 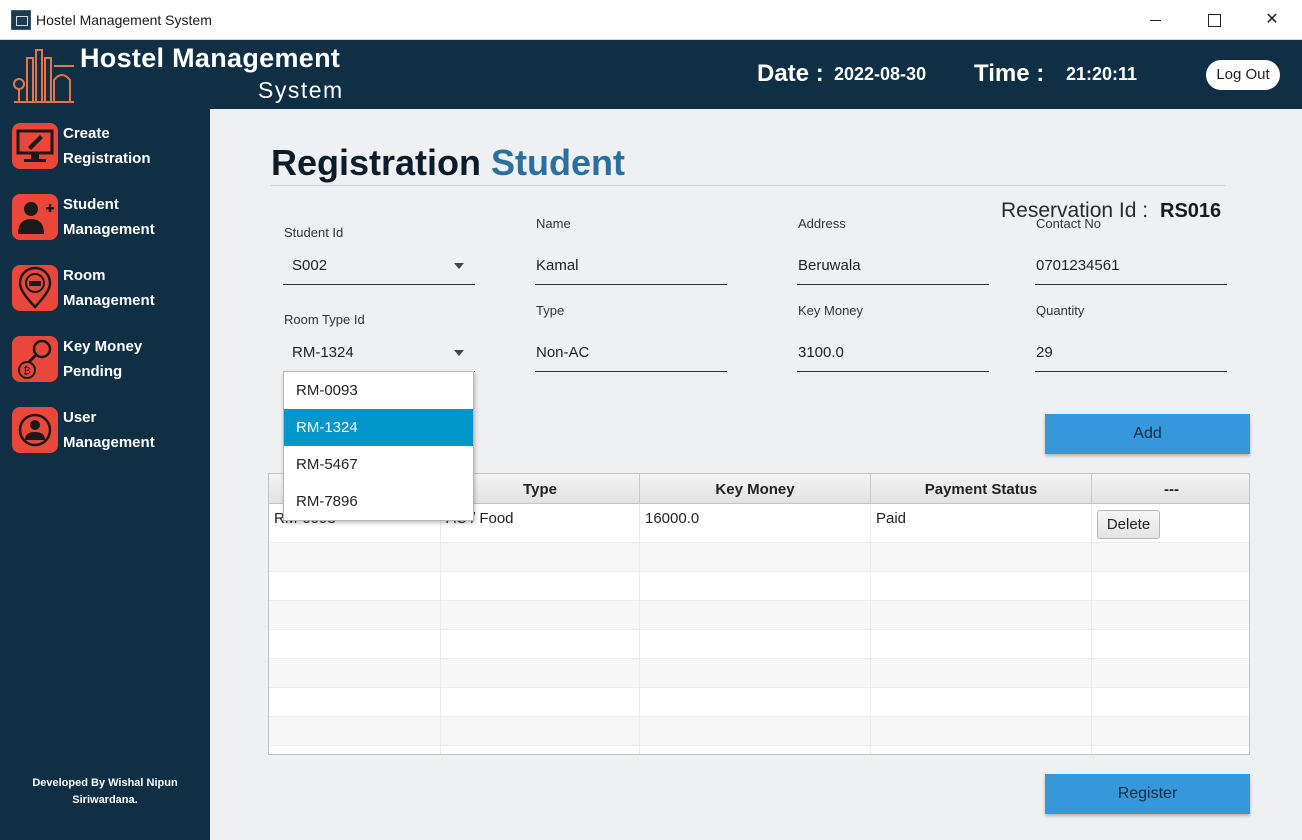 I want to click on developer-credit: Developed By Wishal Nipun Siriwardana., so click(x=105, y=791).